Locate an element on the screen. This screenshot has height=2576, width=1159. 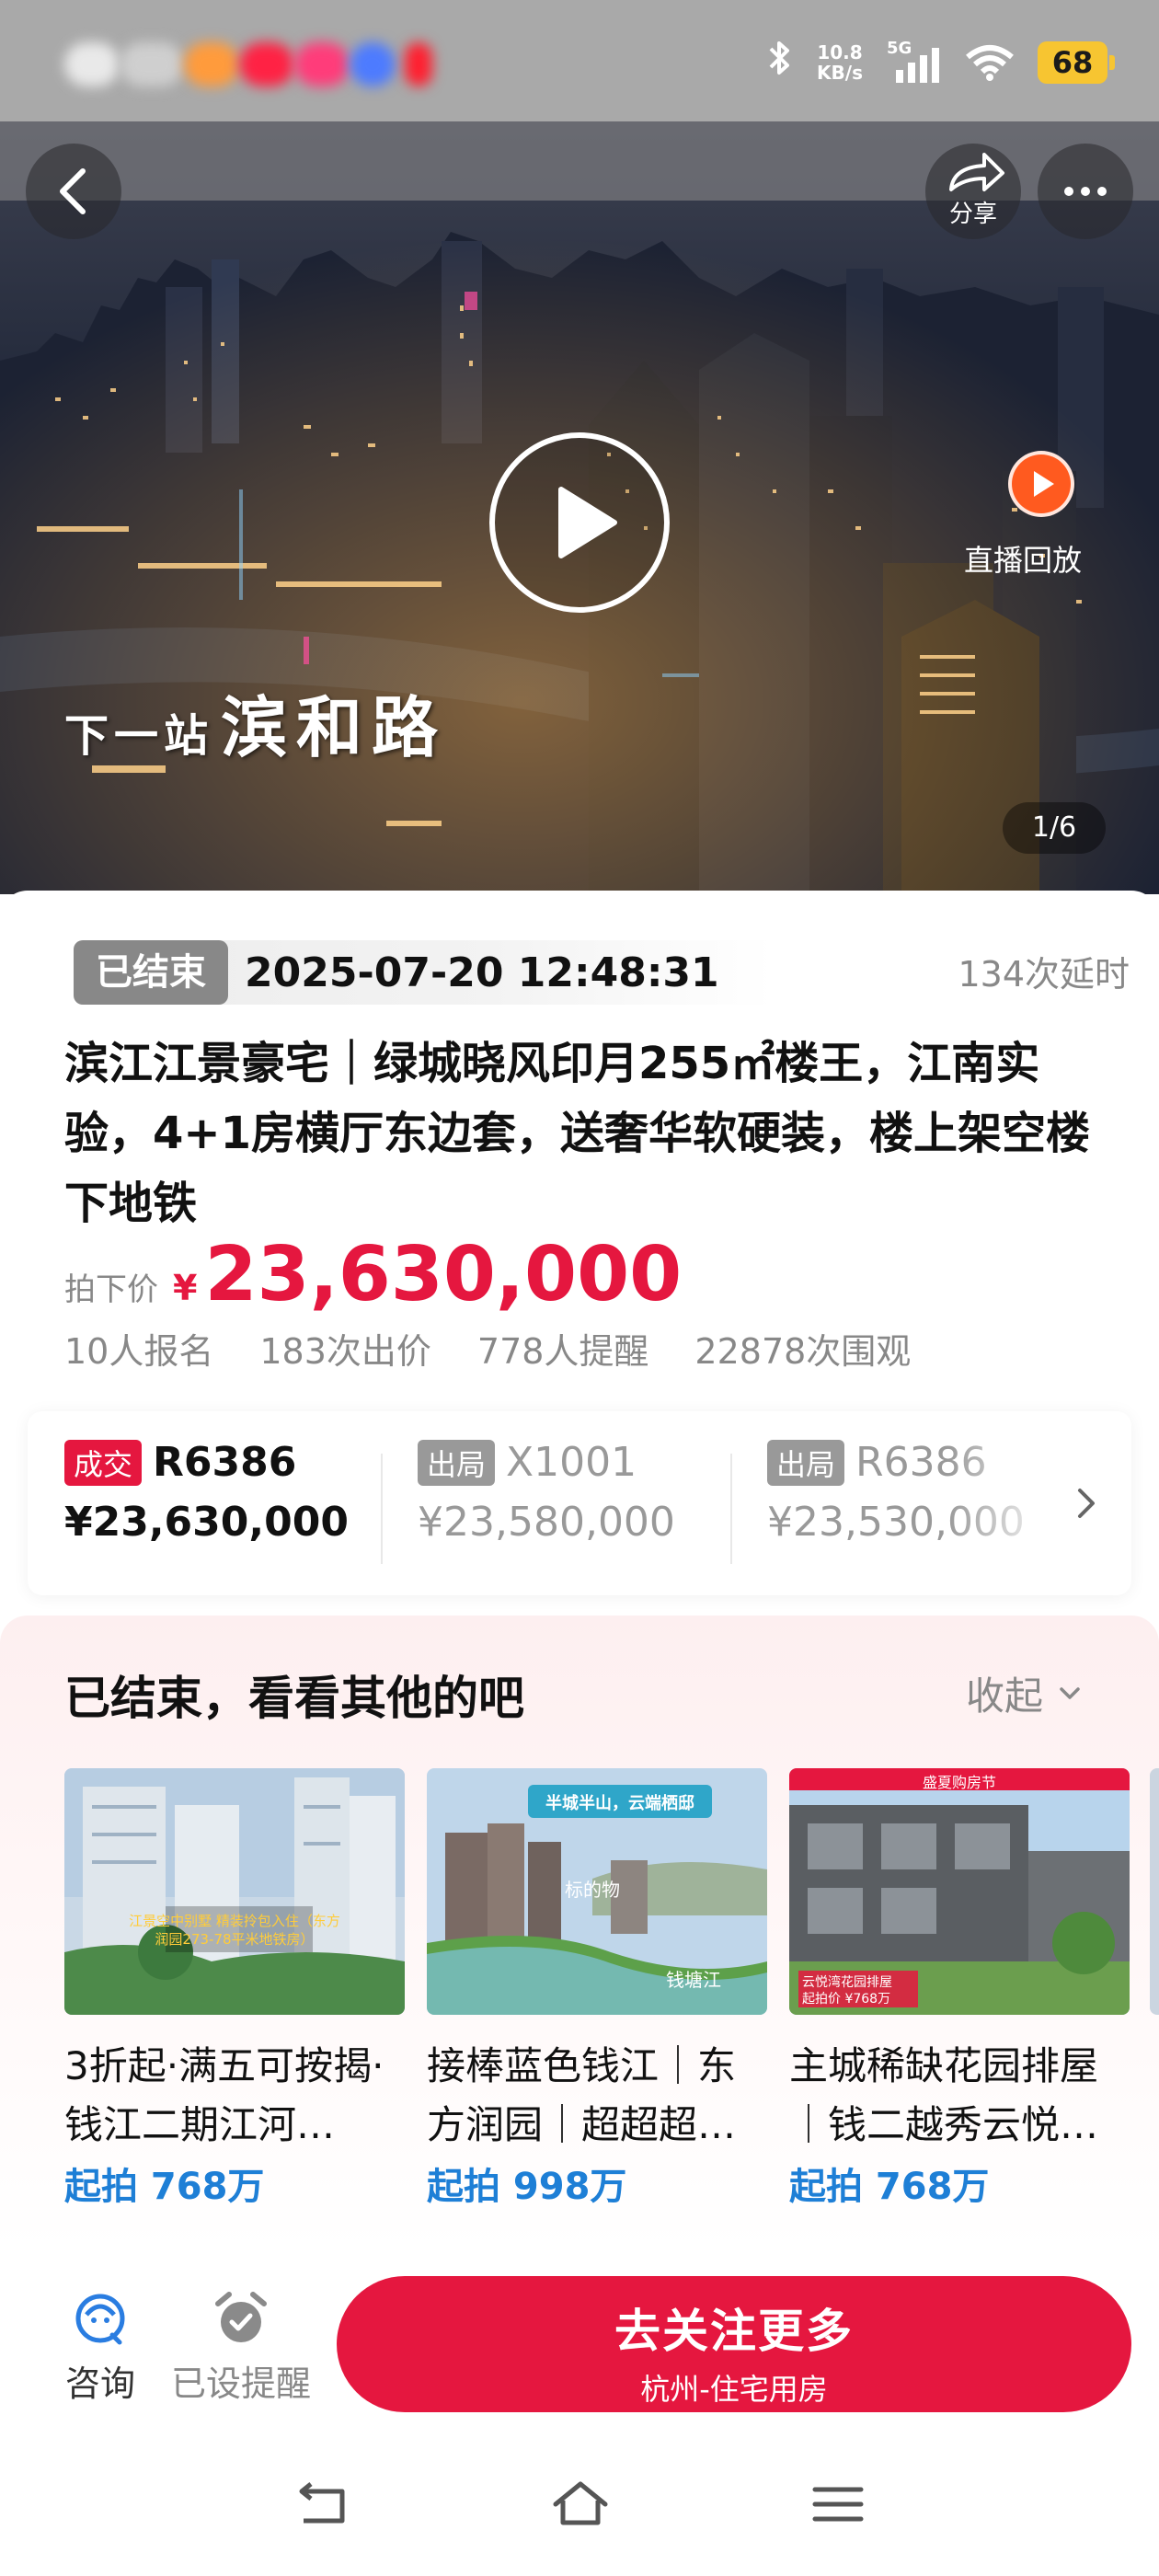
recommendation-card-partial is located at coordinates (1154, 1891).